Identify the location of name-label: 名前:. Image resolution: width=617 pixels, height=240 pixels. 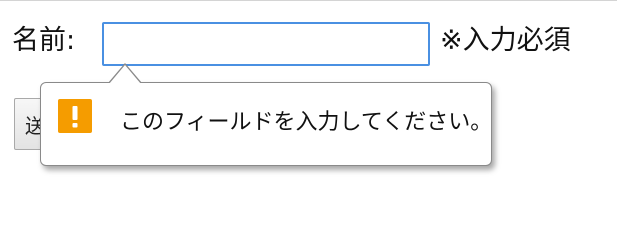
(44, 40).